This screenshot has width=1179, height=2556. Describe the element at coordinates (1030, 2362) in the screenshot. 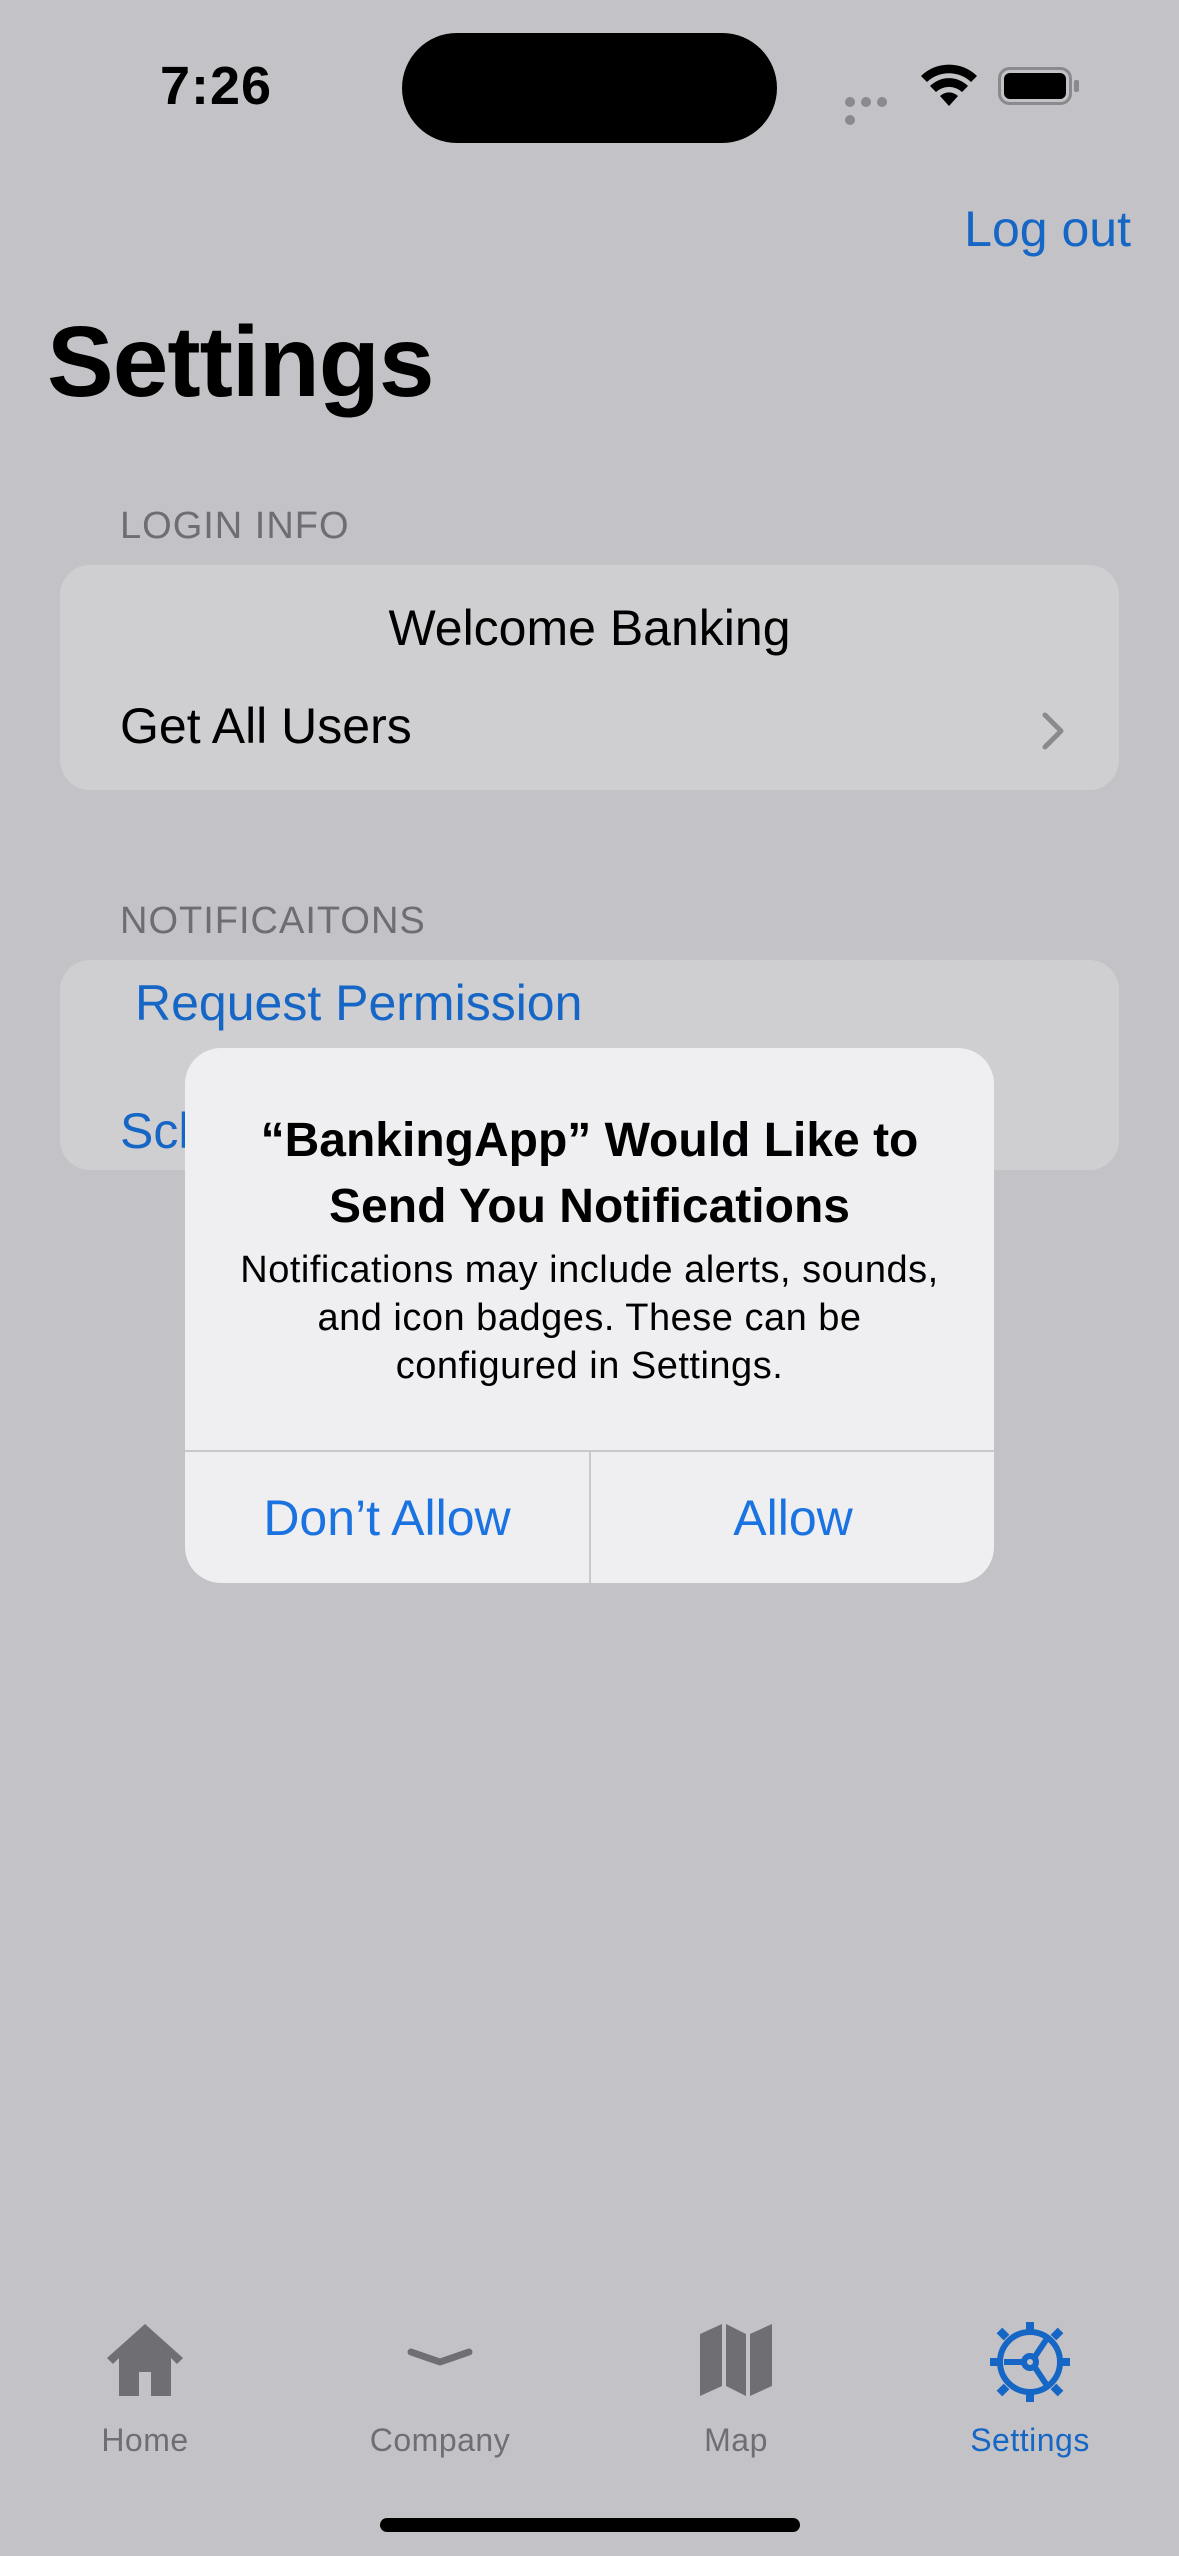

I see `gear-icon` at that location.